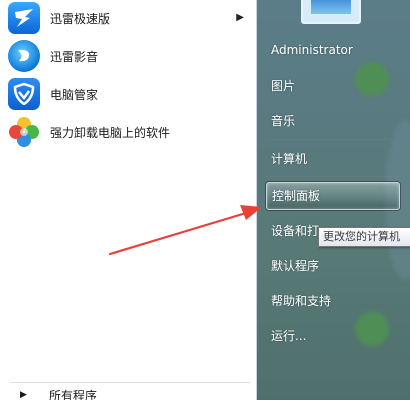 The image size is (410, 400). I want to click on menu-item-label: 默认程序, so click(295, 266).